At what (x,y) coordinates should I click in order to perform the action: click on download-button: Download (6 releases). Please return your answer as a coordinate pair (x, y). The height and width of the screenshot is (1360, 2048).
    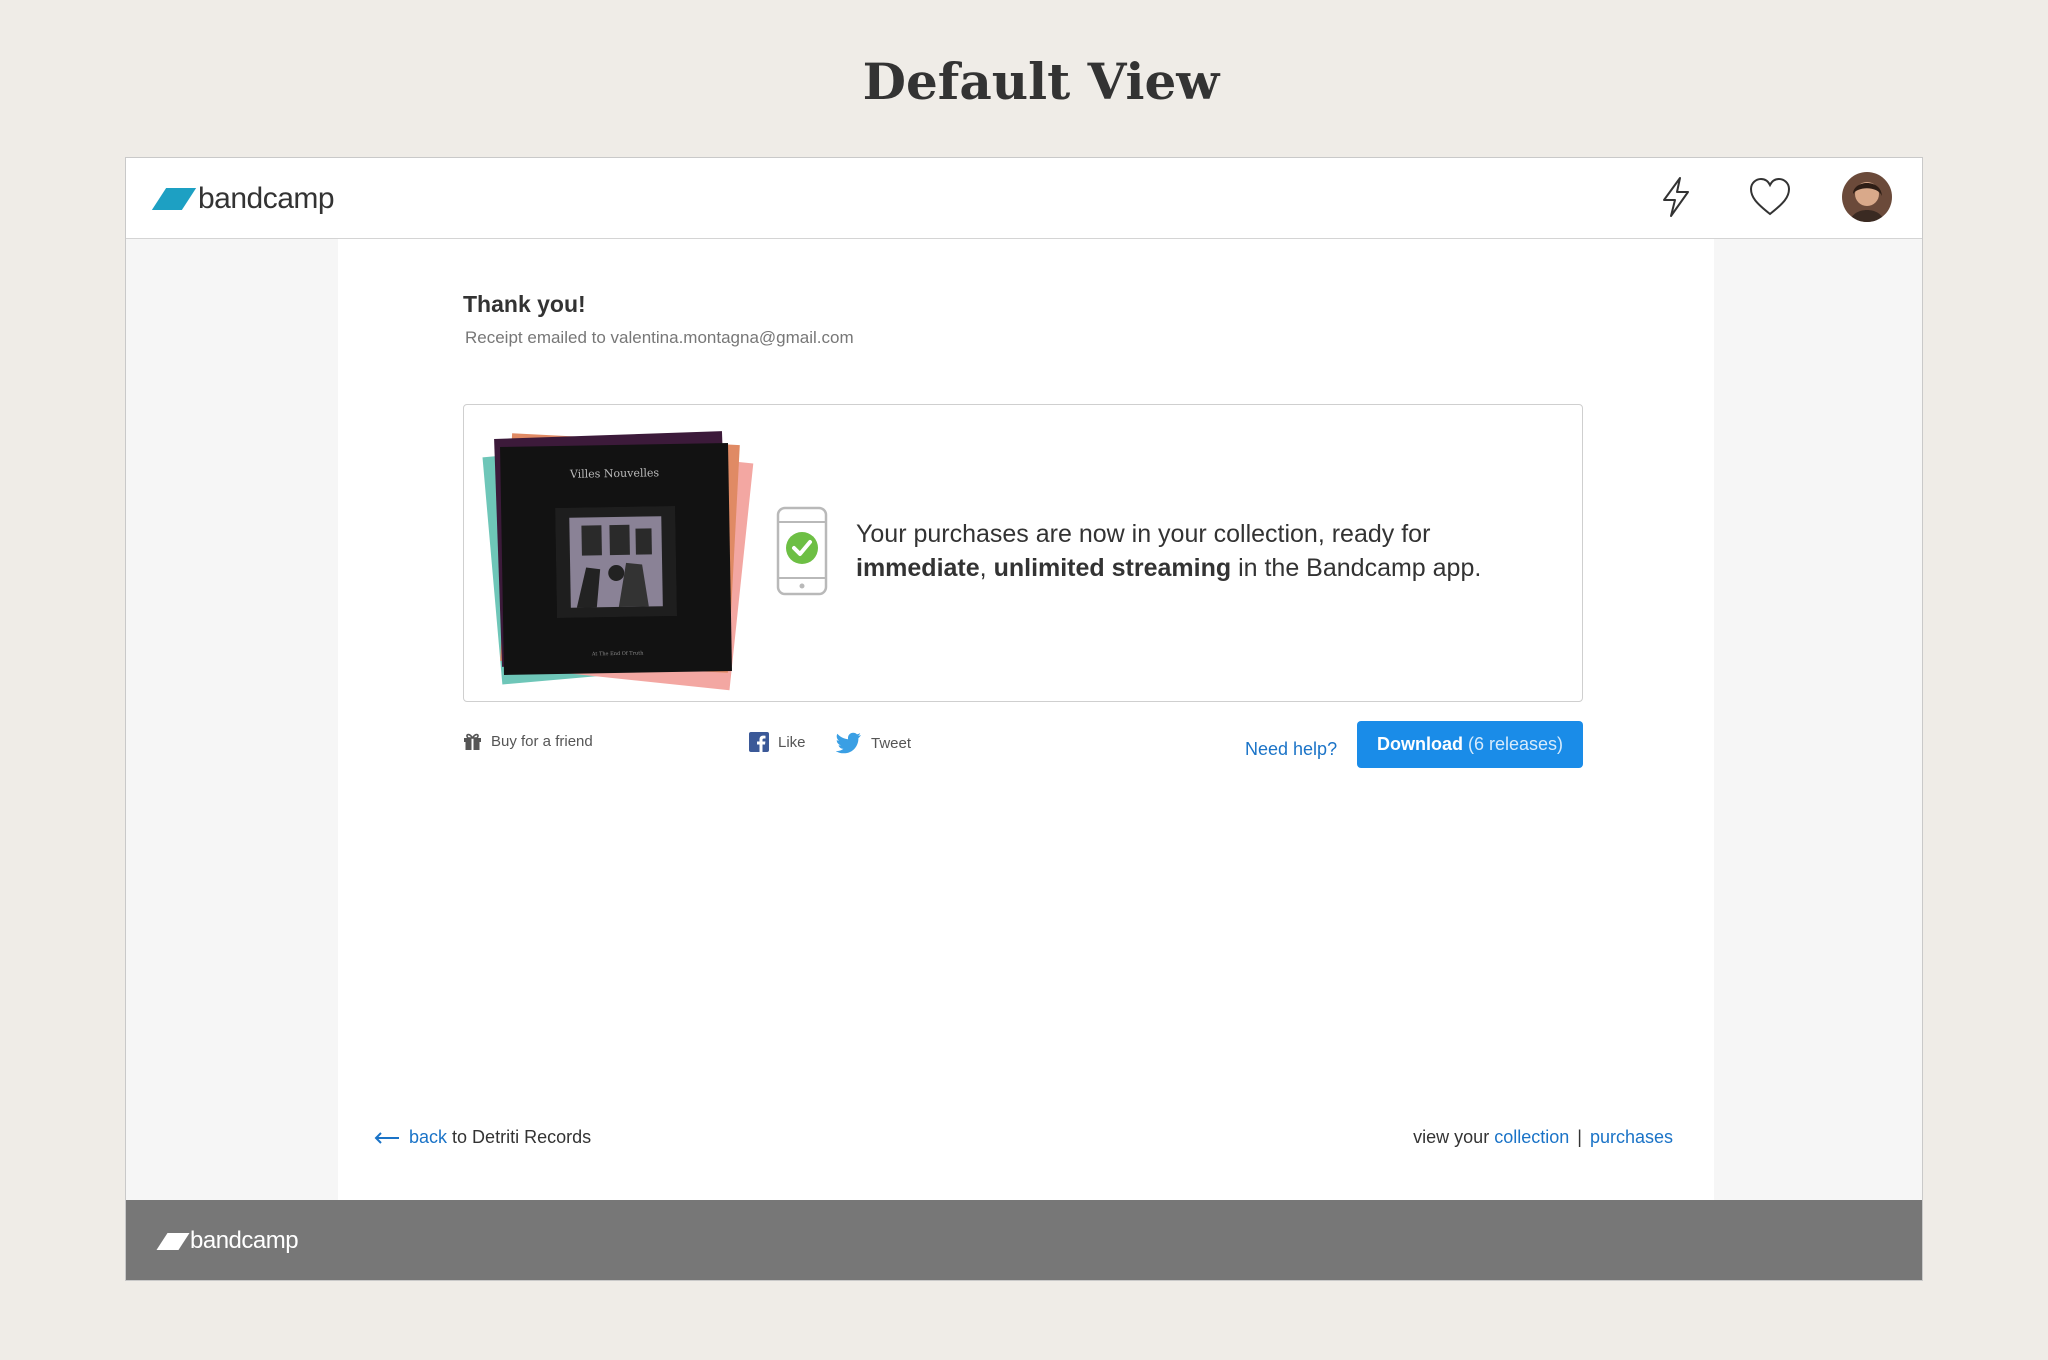
    Looking at the image, I should click on (1470, 744).